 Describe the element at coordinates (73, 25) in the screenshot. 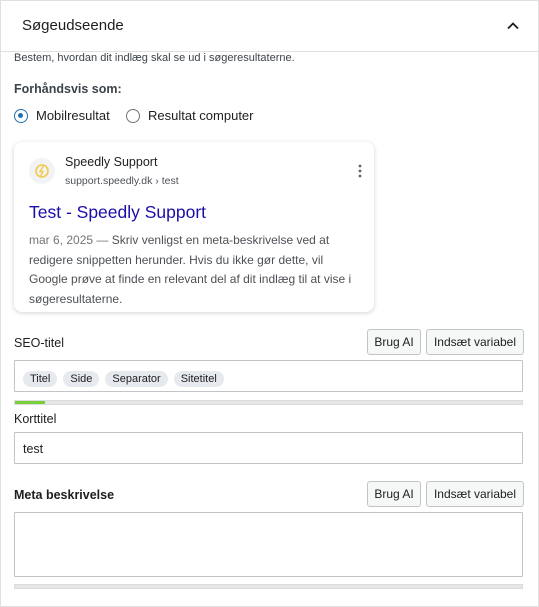

I see `panel-title: Søgeudseende` at that location.